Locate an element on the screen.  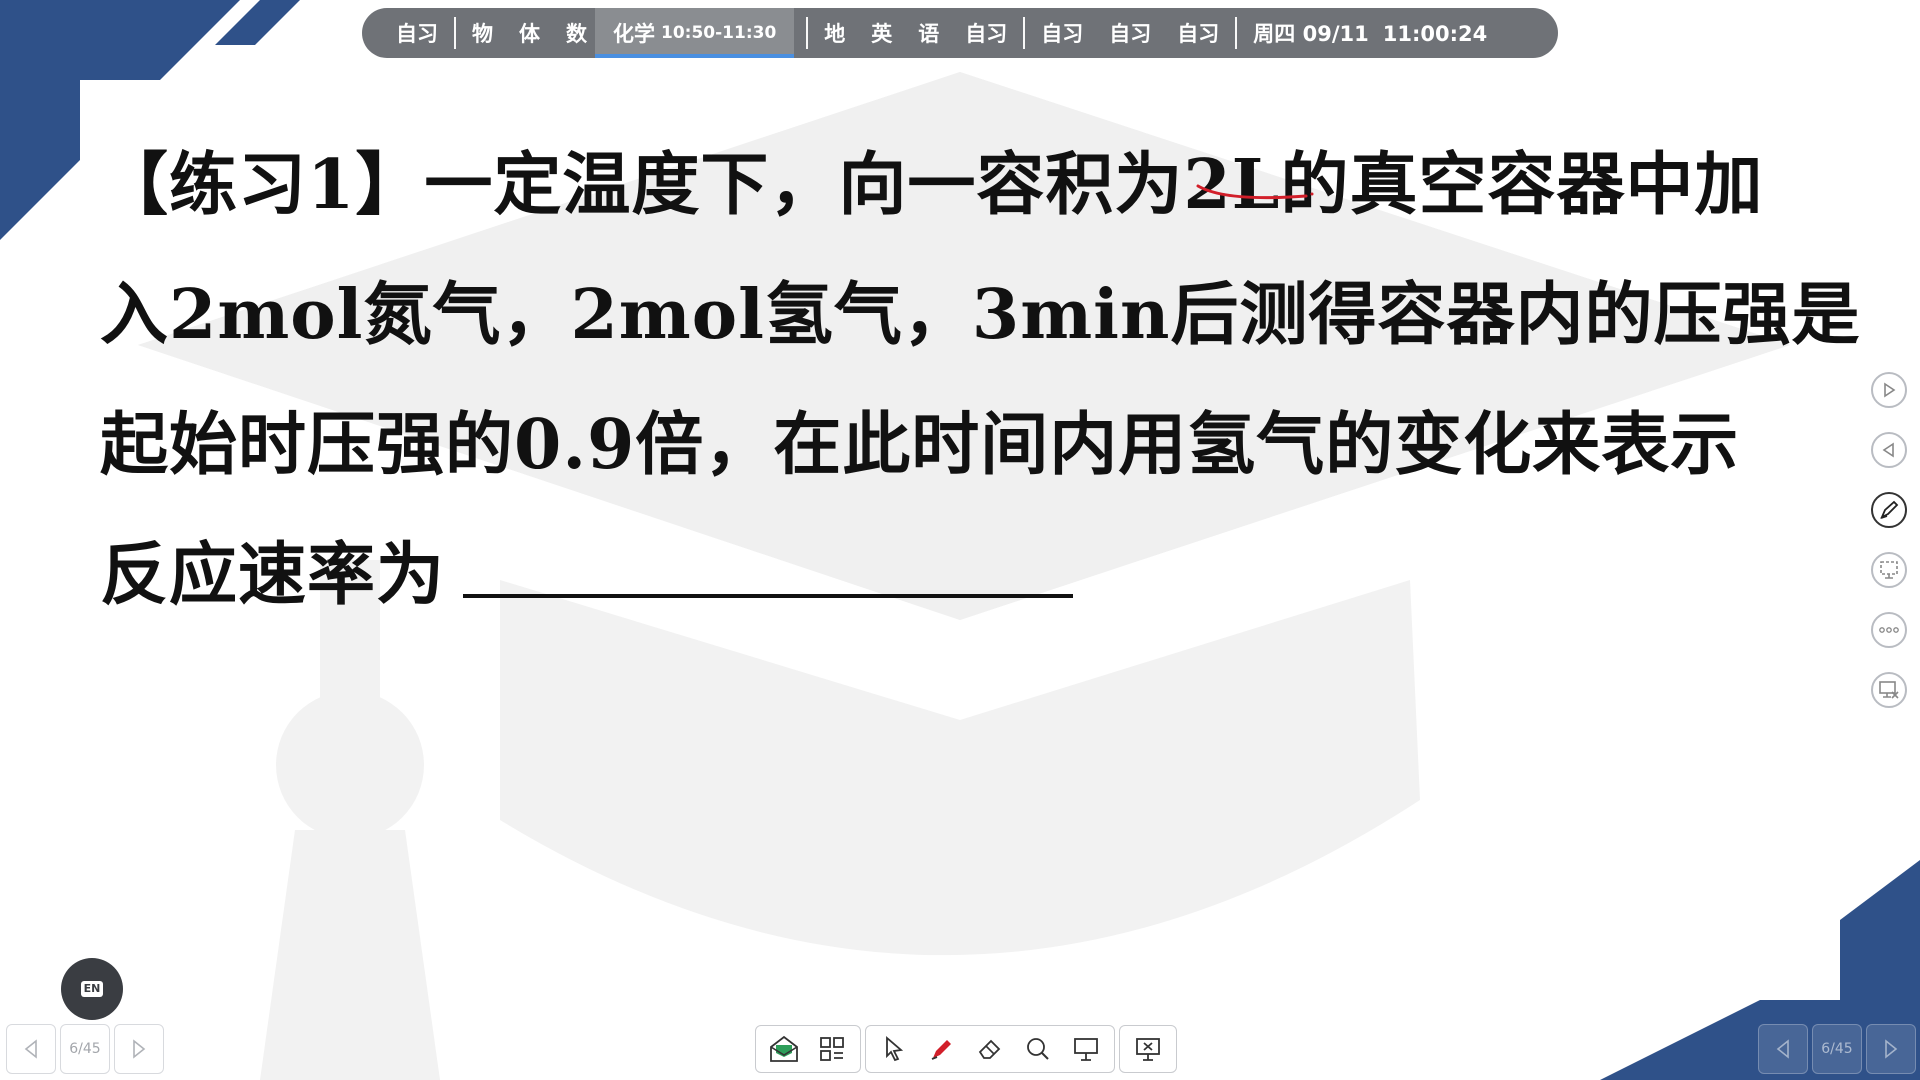
question-line-4-text: 反应速率为 is located at coordinates (273, 575).